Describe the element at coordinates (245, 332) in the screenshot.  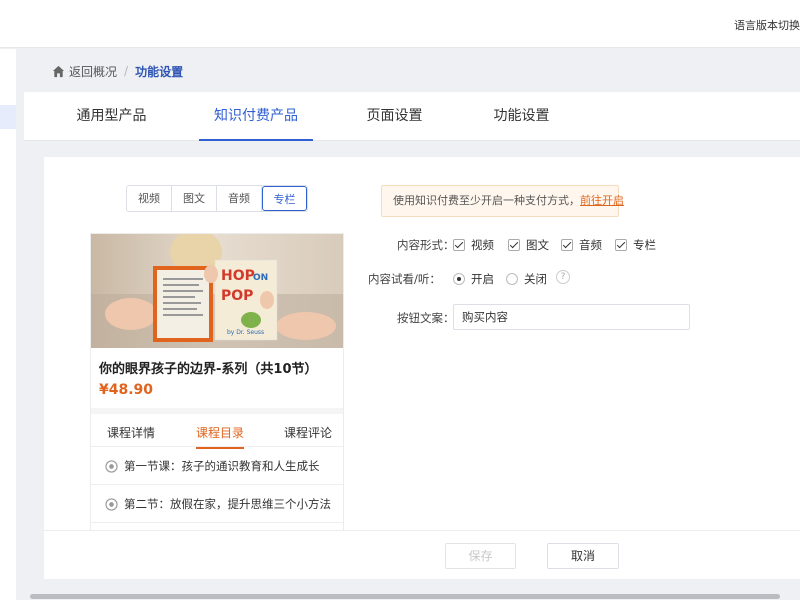
I see `book-author: by Dr. Seuss` at that location.